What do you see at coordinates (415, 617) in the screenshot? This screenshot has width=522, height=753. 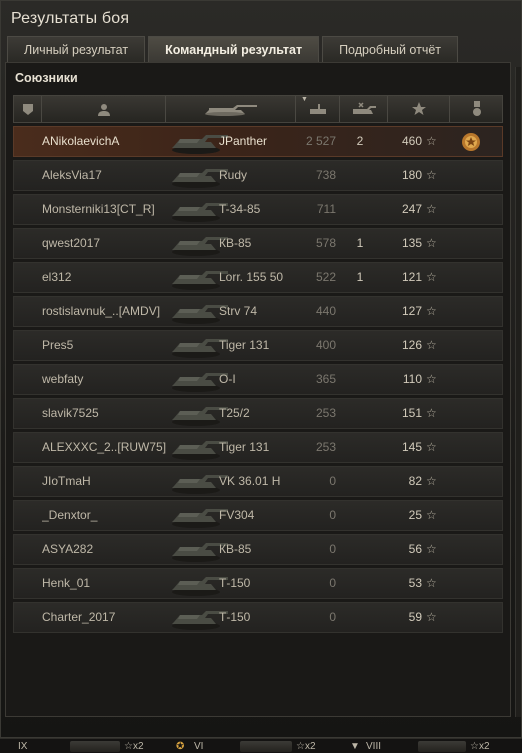 I see `xp-value: 59` at bounding box center [415, 617].